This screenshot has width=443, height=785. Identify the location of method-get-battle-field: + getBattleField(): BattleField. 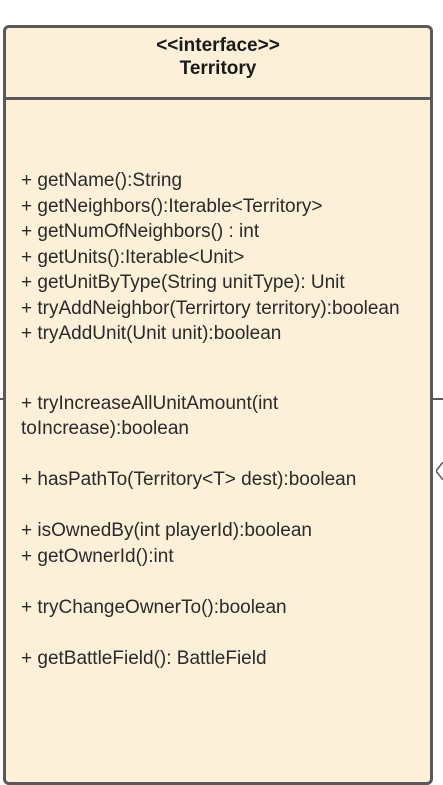
(144, 658).